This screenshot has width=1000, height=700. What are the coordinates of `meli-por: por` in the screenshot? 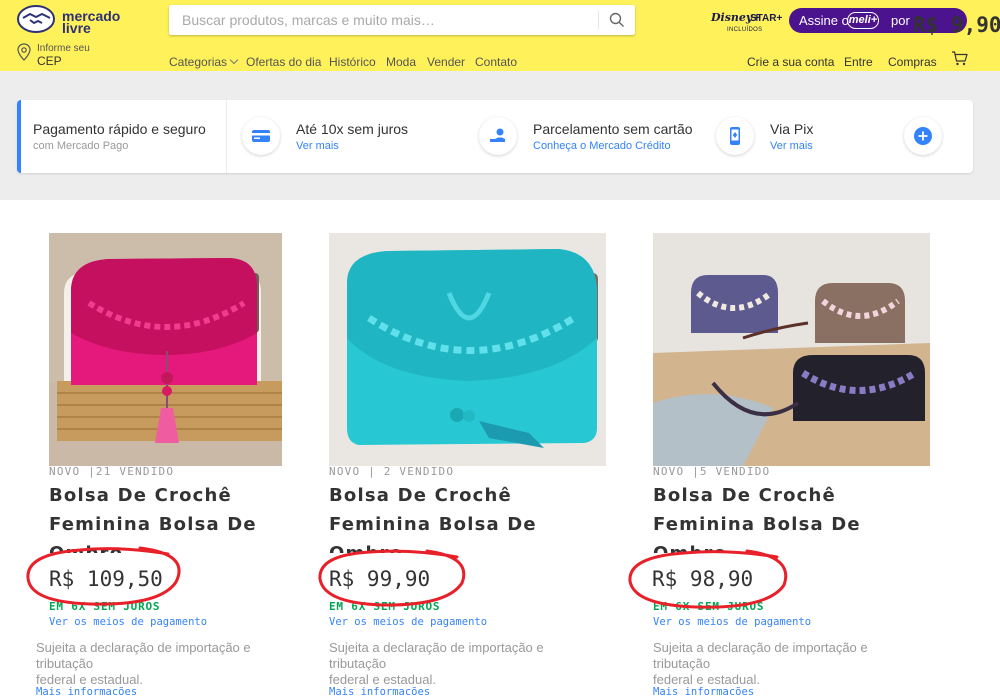 It's located at (900, 20).